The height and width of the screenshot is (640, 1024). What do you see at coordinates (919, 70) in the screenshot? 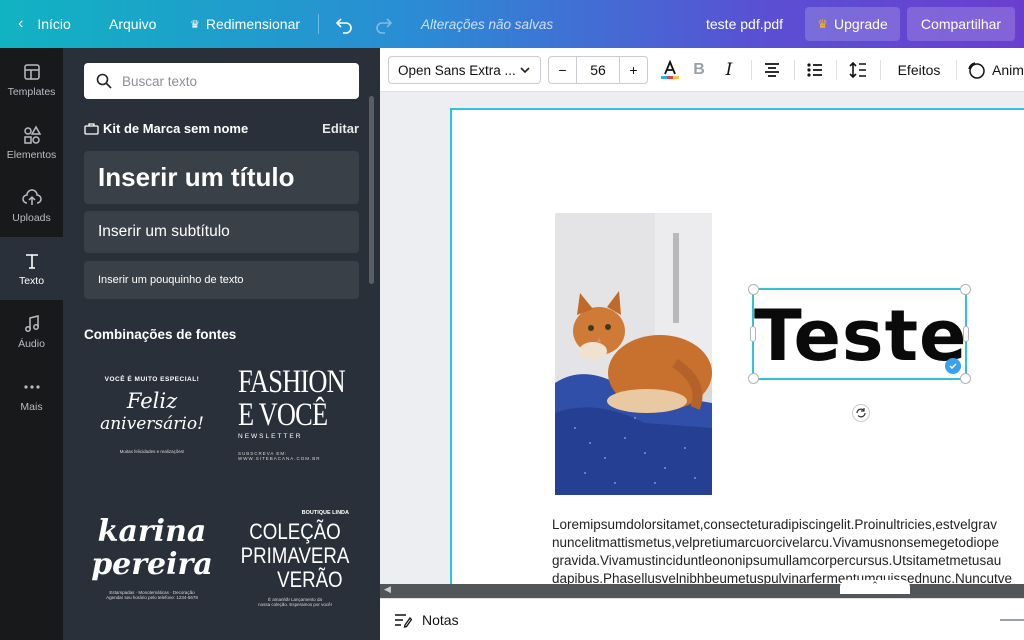
I see `effects-button: Efeitos` at bounding box center [919, 70].